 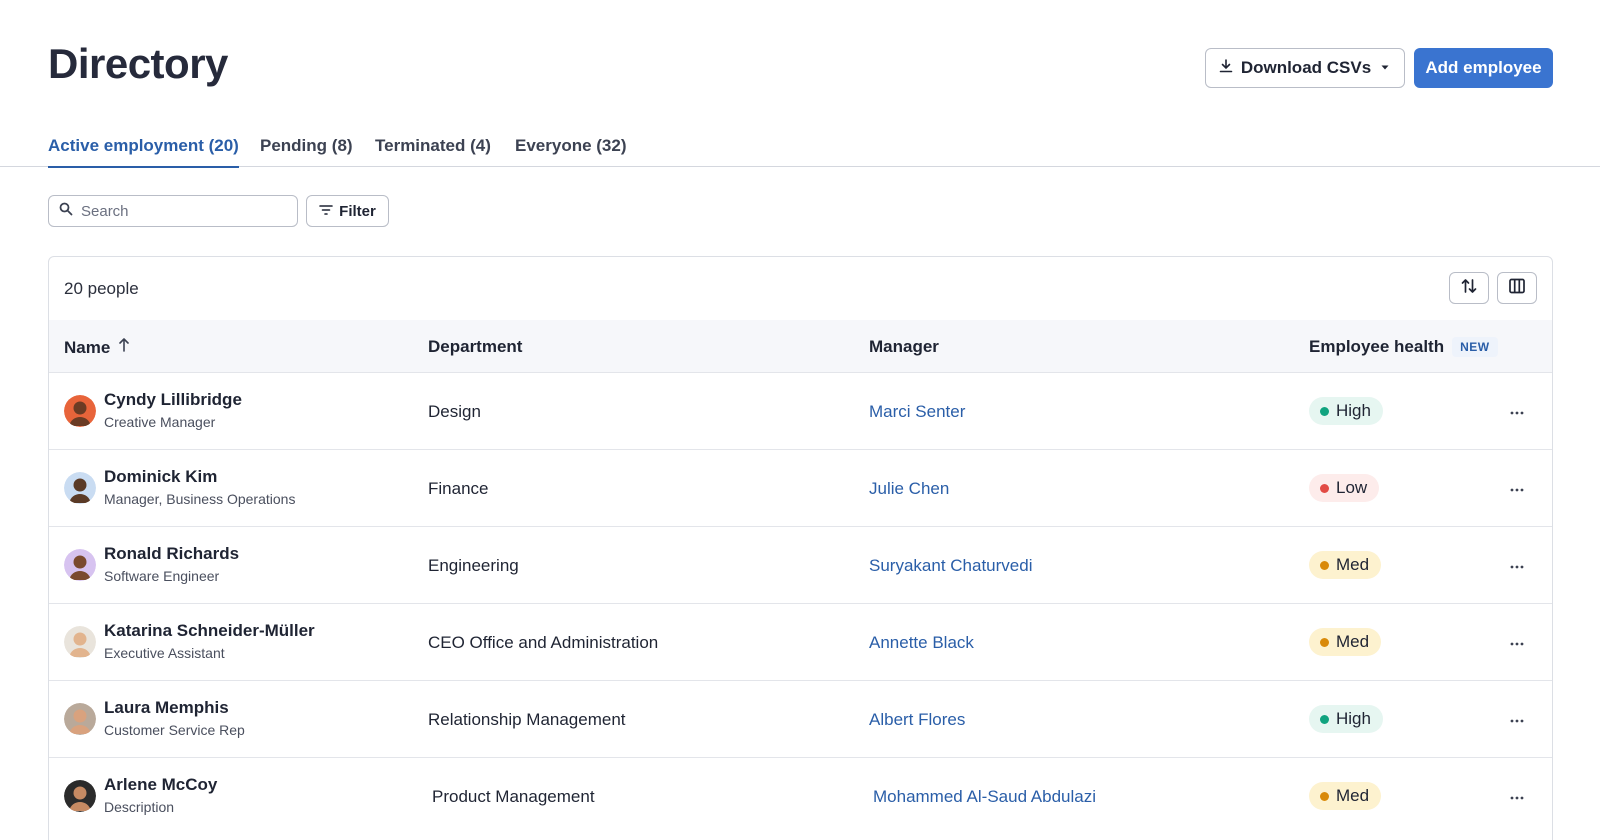 What do you see at coordinates (909, 489) in the screenshot?
I see `manager-link: Julie Chen` at bounding box center [909, 489].